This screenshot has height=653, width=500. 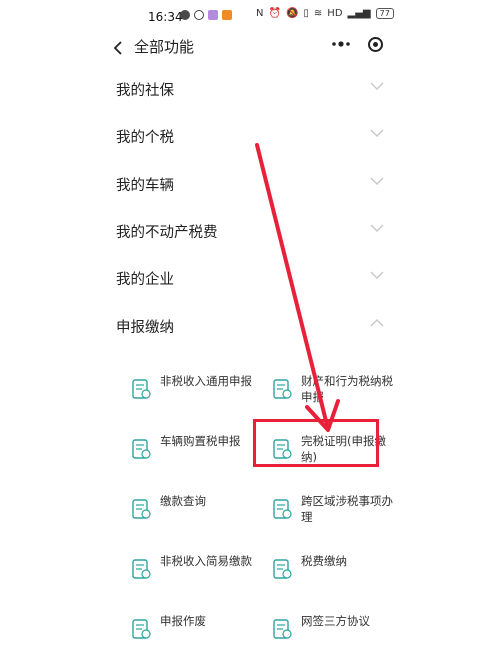 I want to click on menu-item: 申报缴纳, so click(x=251, y=326).